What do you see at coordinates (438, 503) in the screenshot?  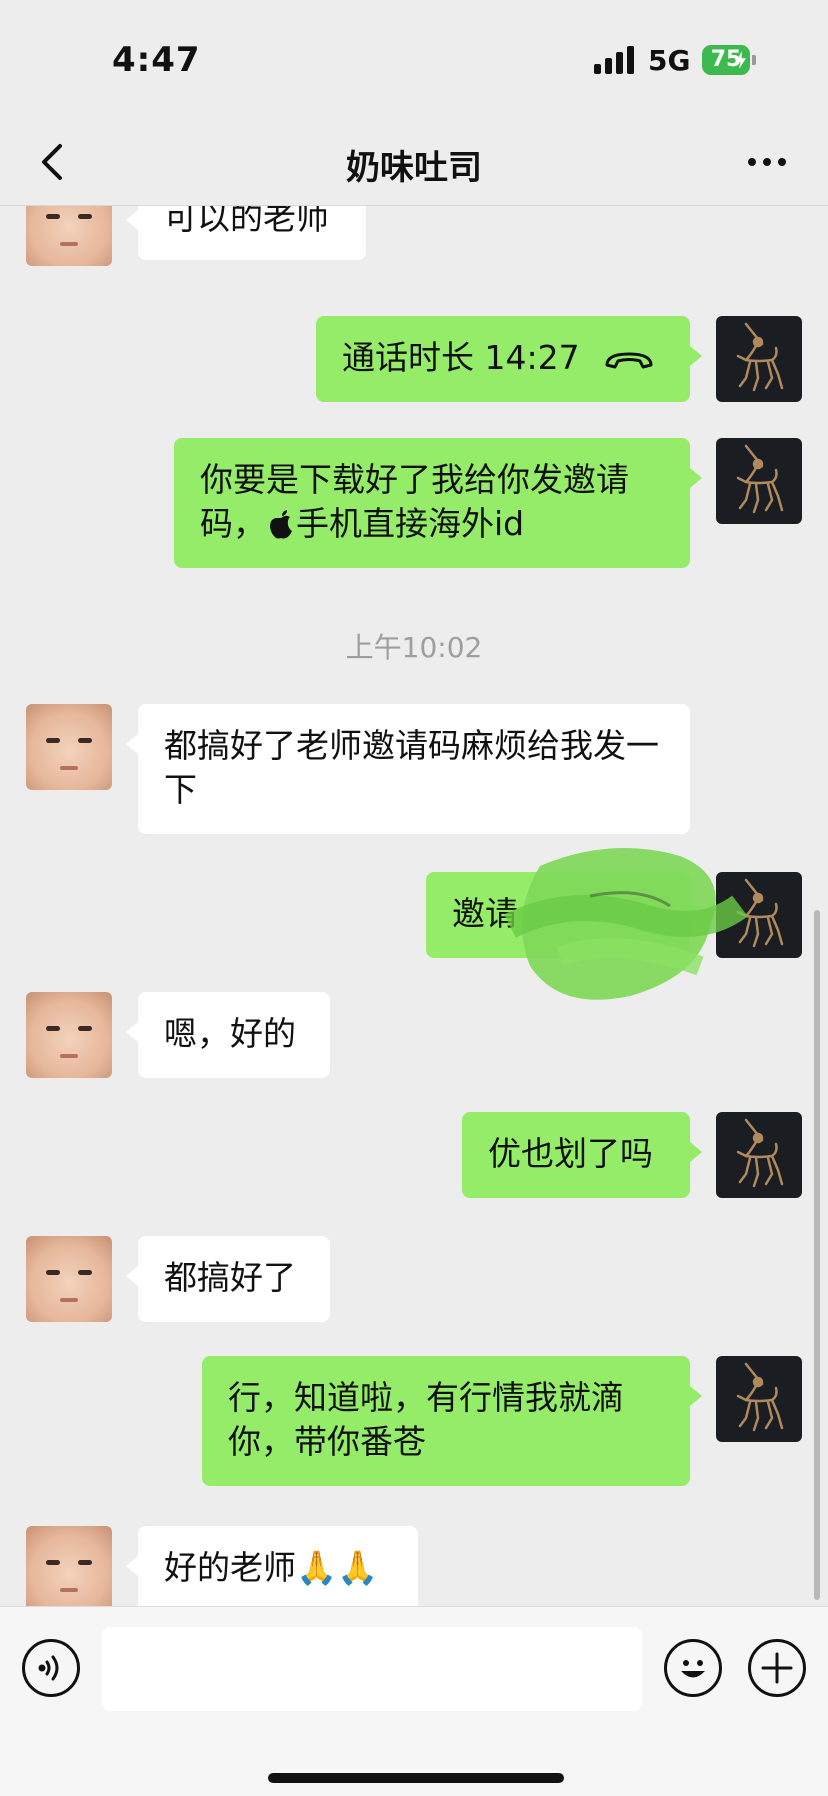 I see `message-bubble: 你要是下载好了我给你发邀请码， 手机直接海外id` at bounding box center [438, 503].